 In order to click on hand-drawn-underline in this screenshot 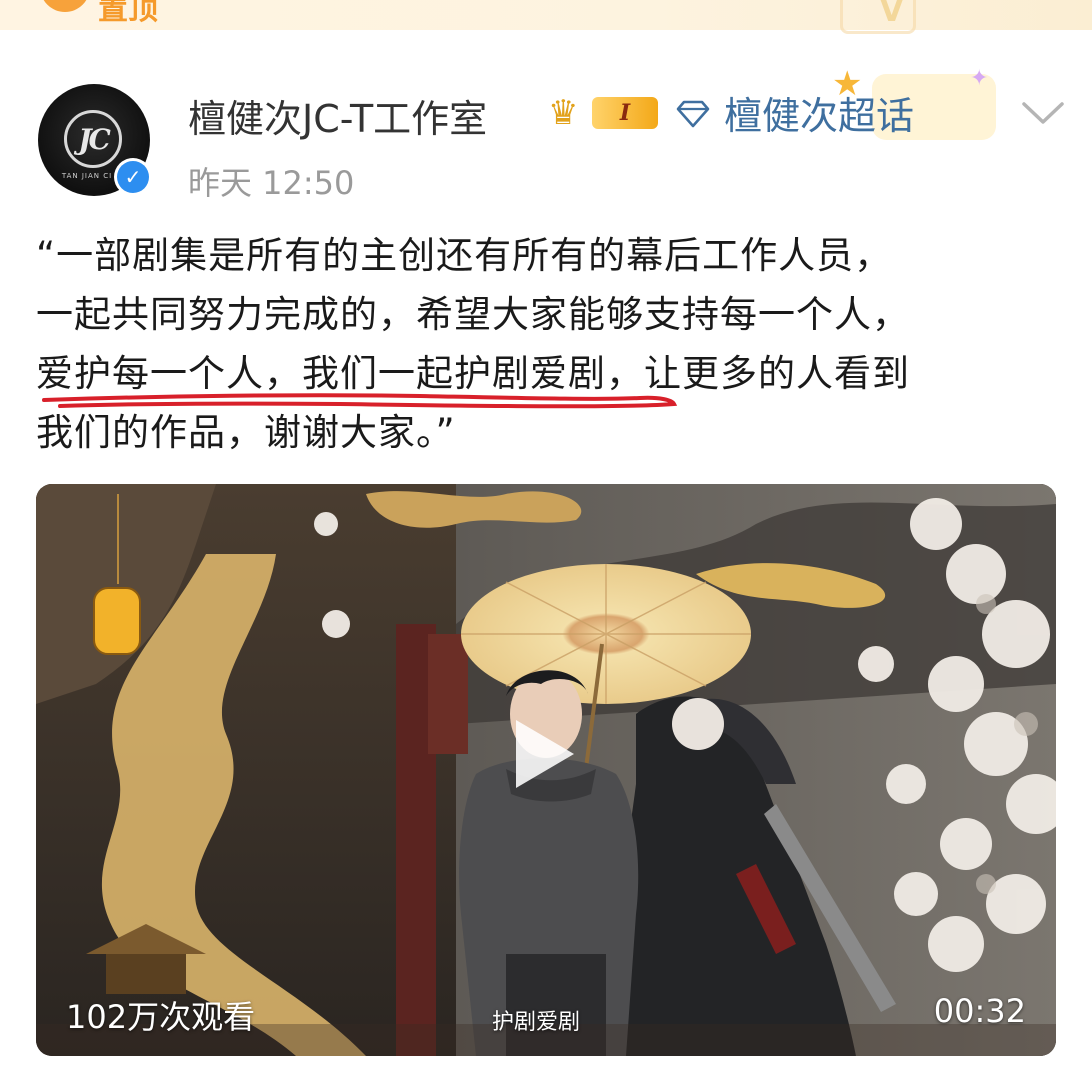, I will do `click(360, 401)`.